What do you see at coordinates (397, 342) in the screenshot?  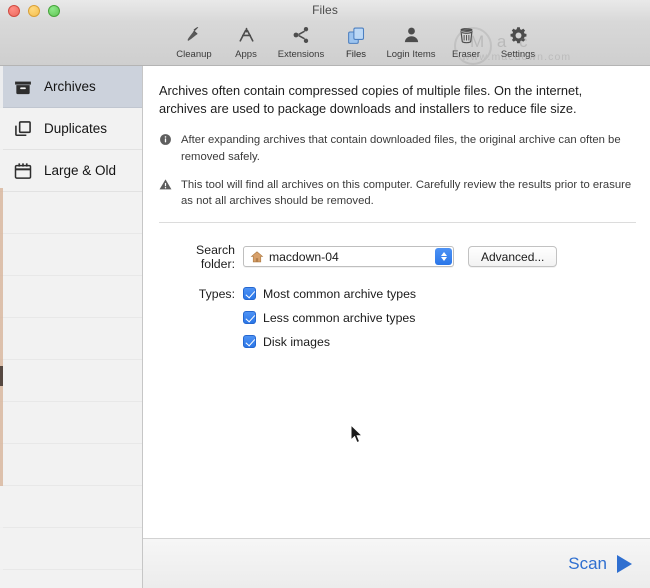 I see `types-row-3: Disk images` at bounding box center [397, 342].